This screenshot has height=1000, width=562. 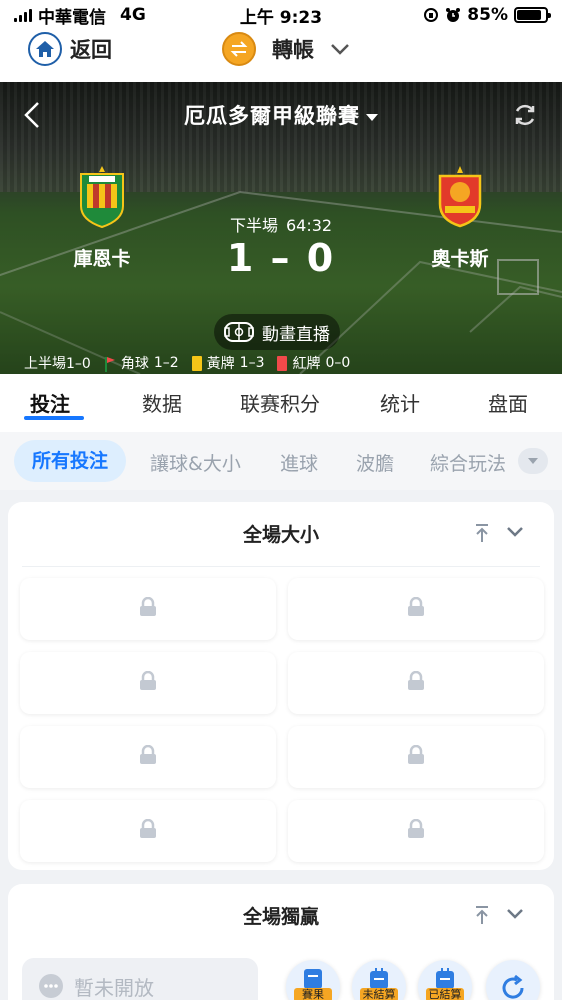 What do you see at coordinates (72, 17) in the screenshot?
I see `carrier-name: 中華電信` at bounding box center [72, 17].